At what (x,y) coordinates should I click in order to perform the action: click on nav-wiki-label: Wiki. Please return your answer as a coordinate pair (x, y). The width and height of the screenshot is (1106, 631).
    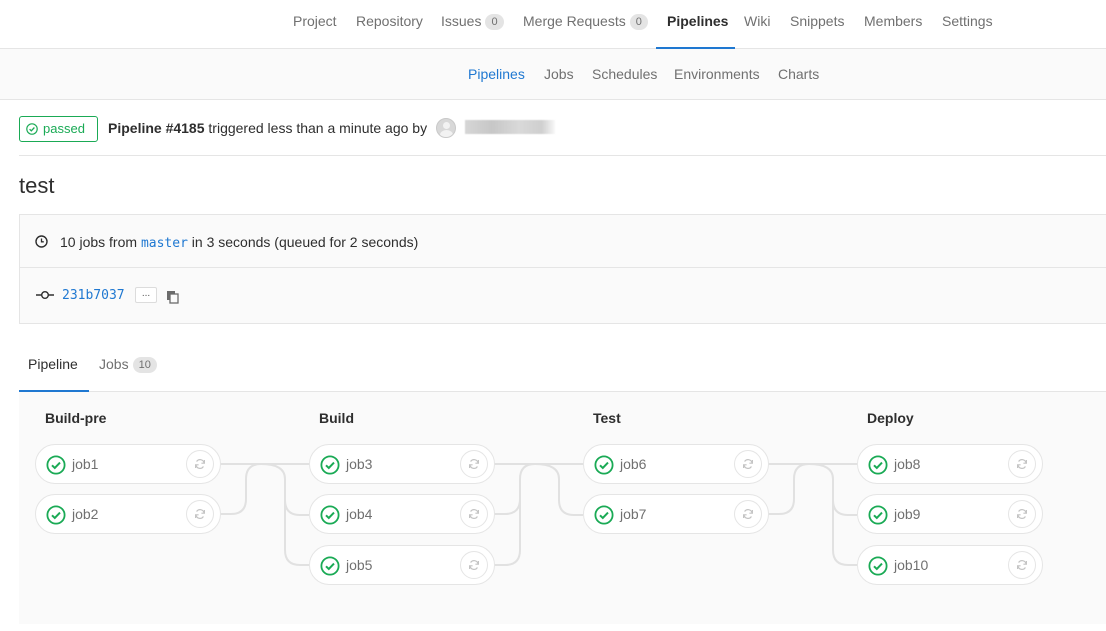
    Looking at the image, I should click on (757, 21).